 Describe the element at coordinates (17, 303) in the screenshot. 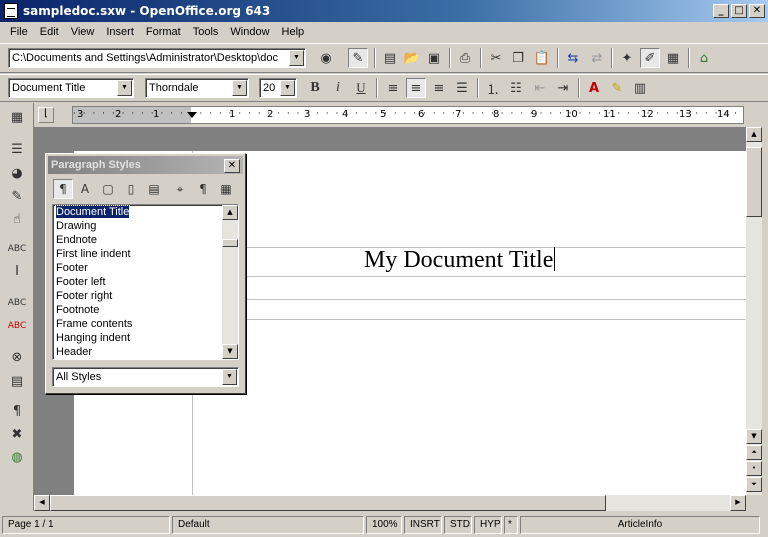

I see `spellcheck-icon: ABC` at that location.